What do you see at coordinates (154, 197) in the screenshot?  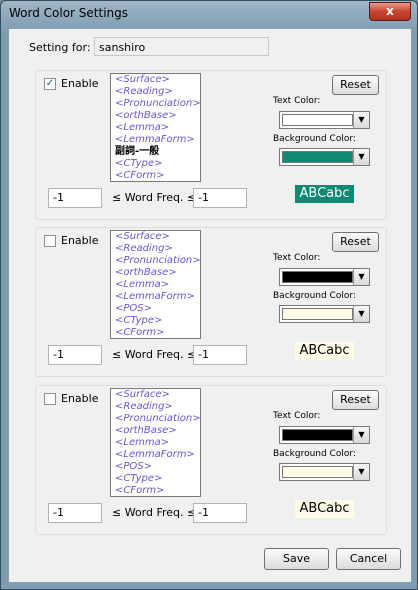 I see `freq-label-1: ≤ Word Freq. ≤` at bounding box center [154, 197].